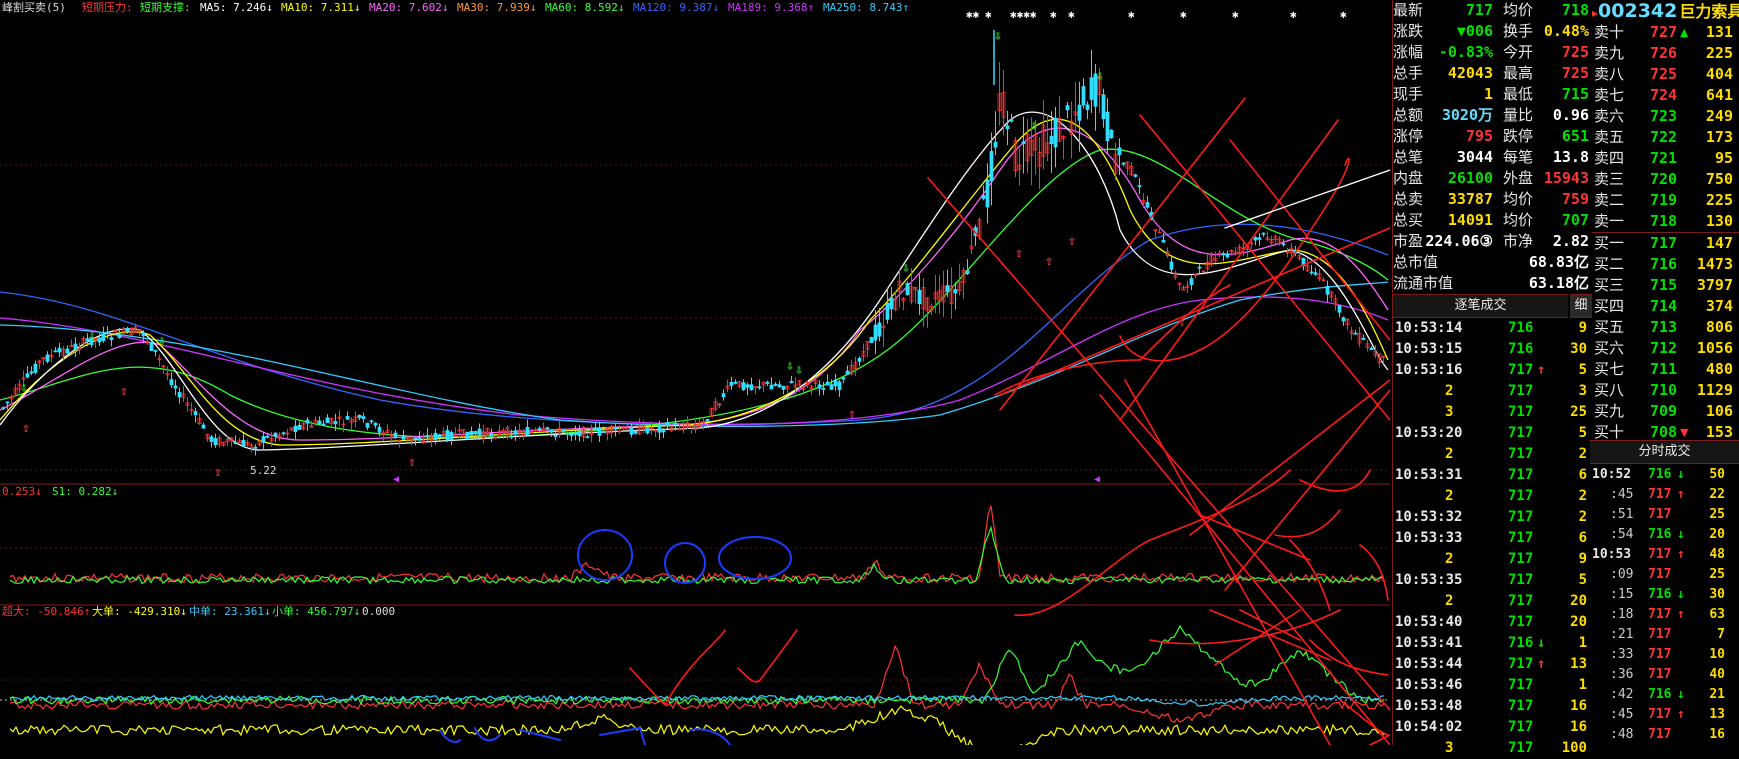  I want to click on minute-trade-row: :15 716 ↓ 30, so click(1664, 594).